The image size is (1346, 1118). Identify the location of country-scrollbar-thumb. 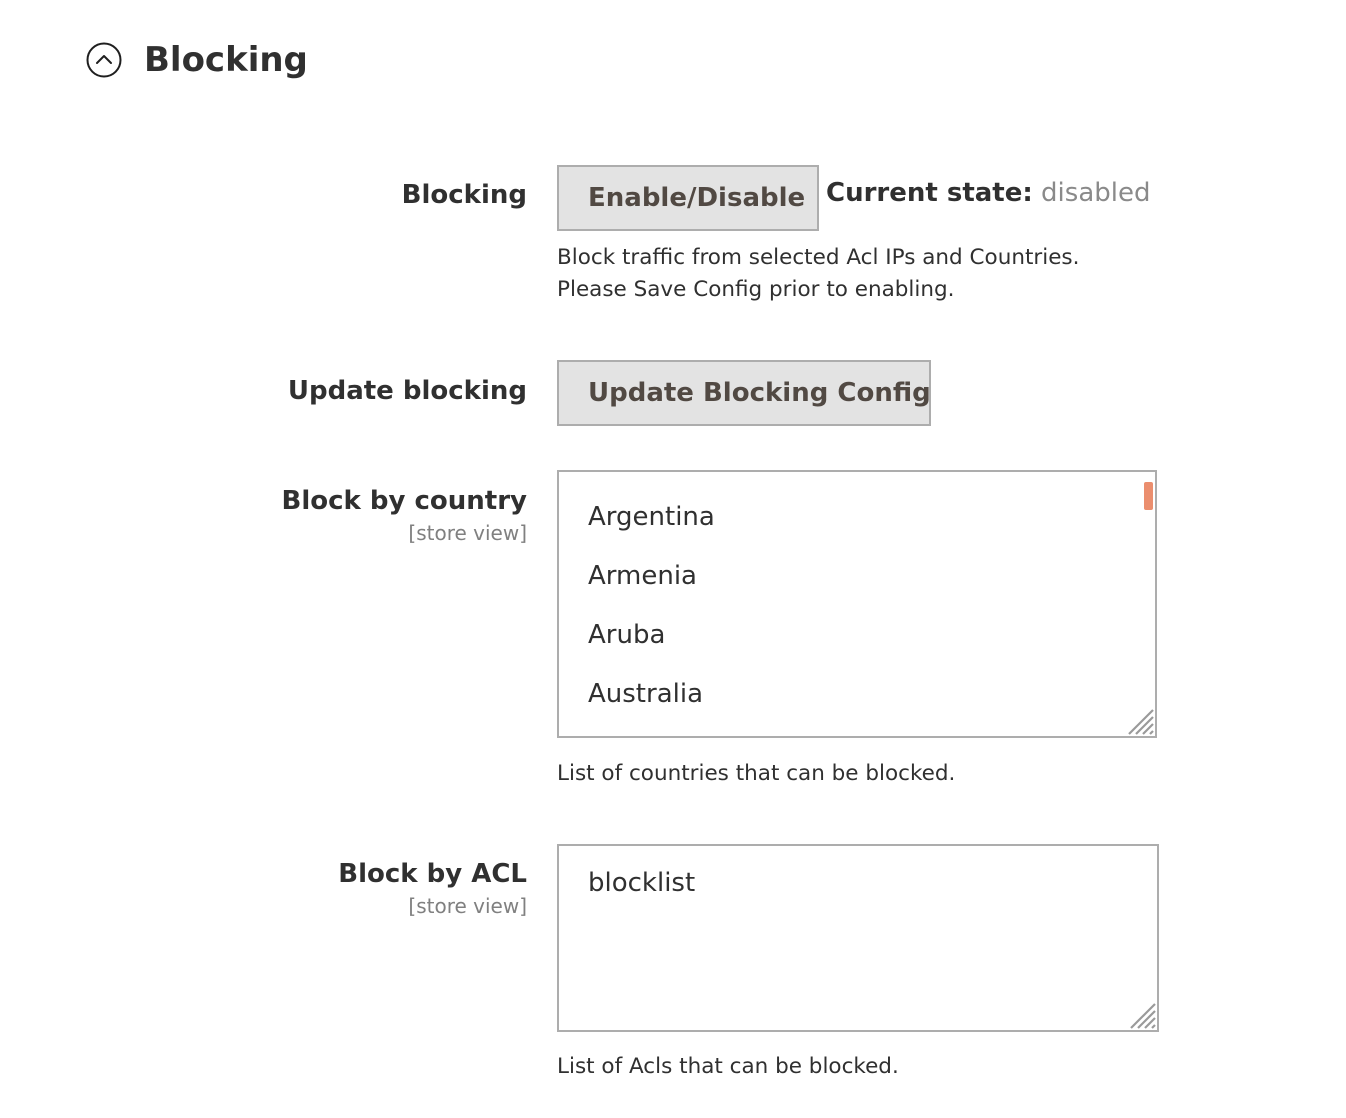
(1148, 496).